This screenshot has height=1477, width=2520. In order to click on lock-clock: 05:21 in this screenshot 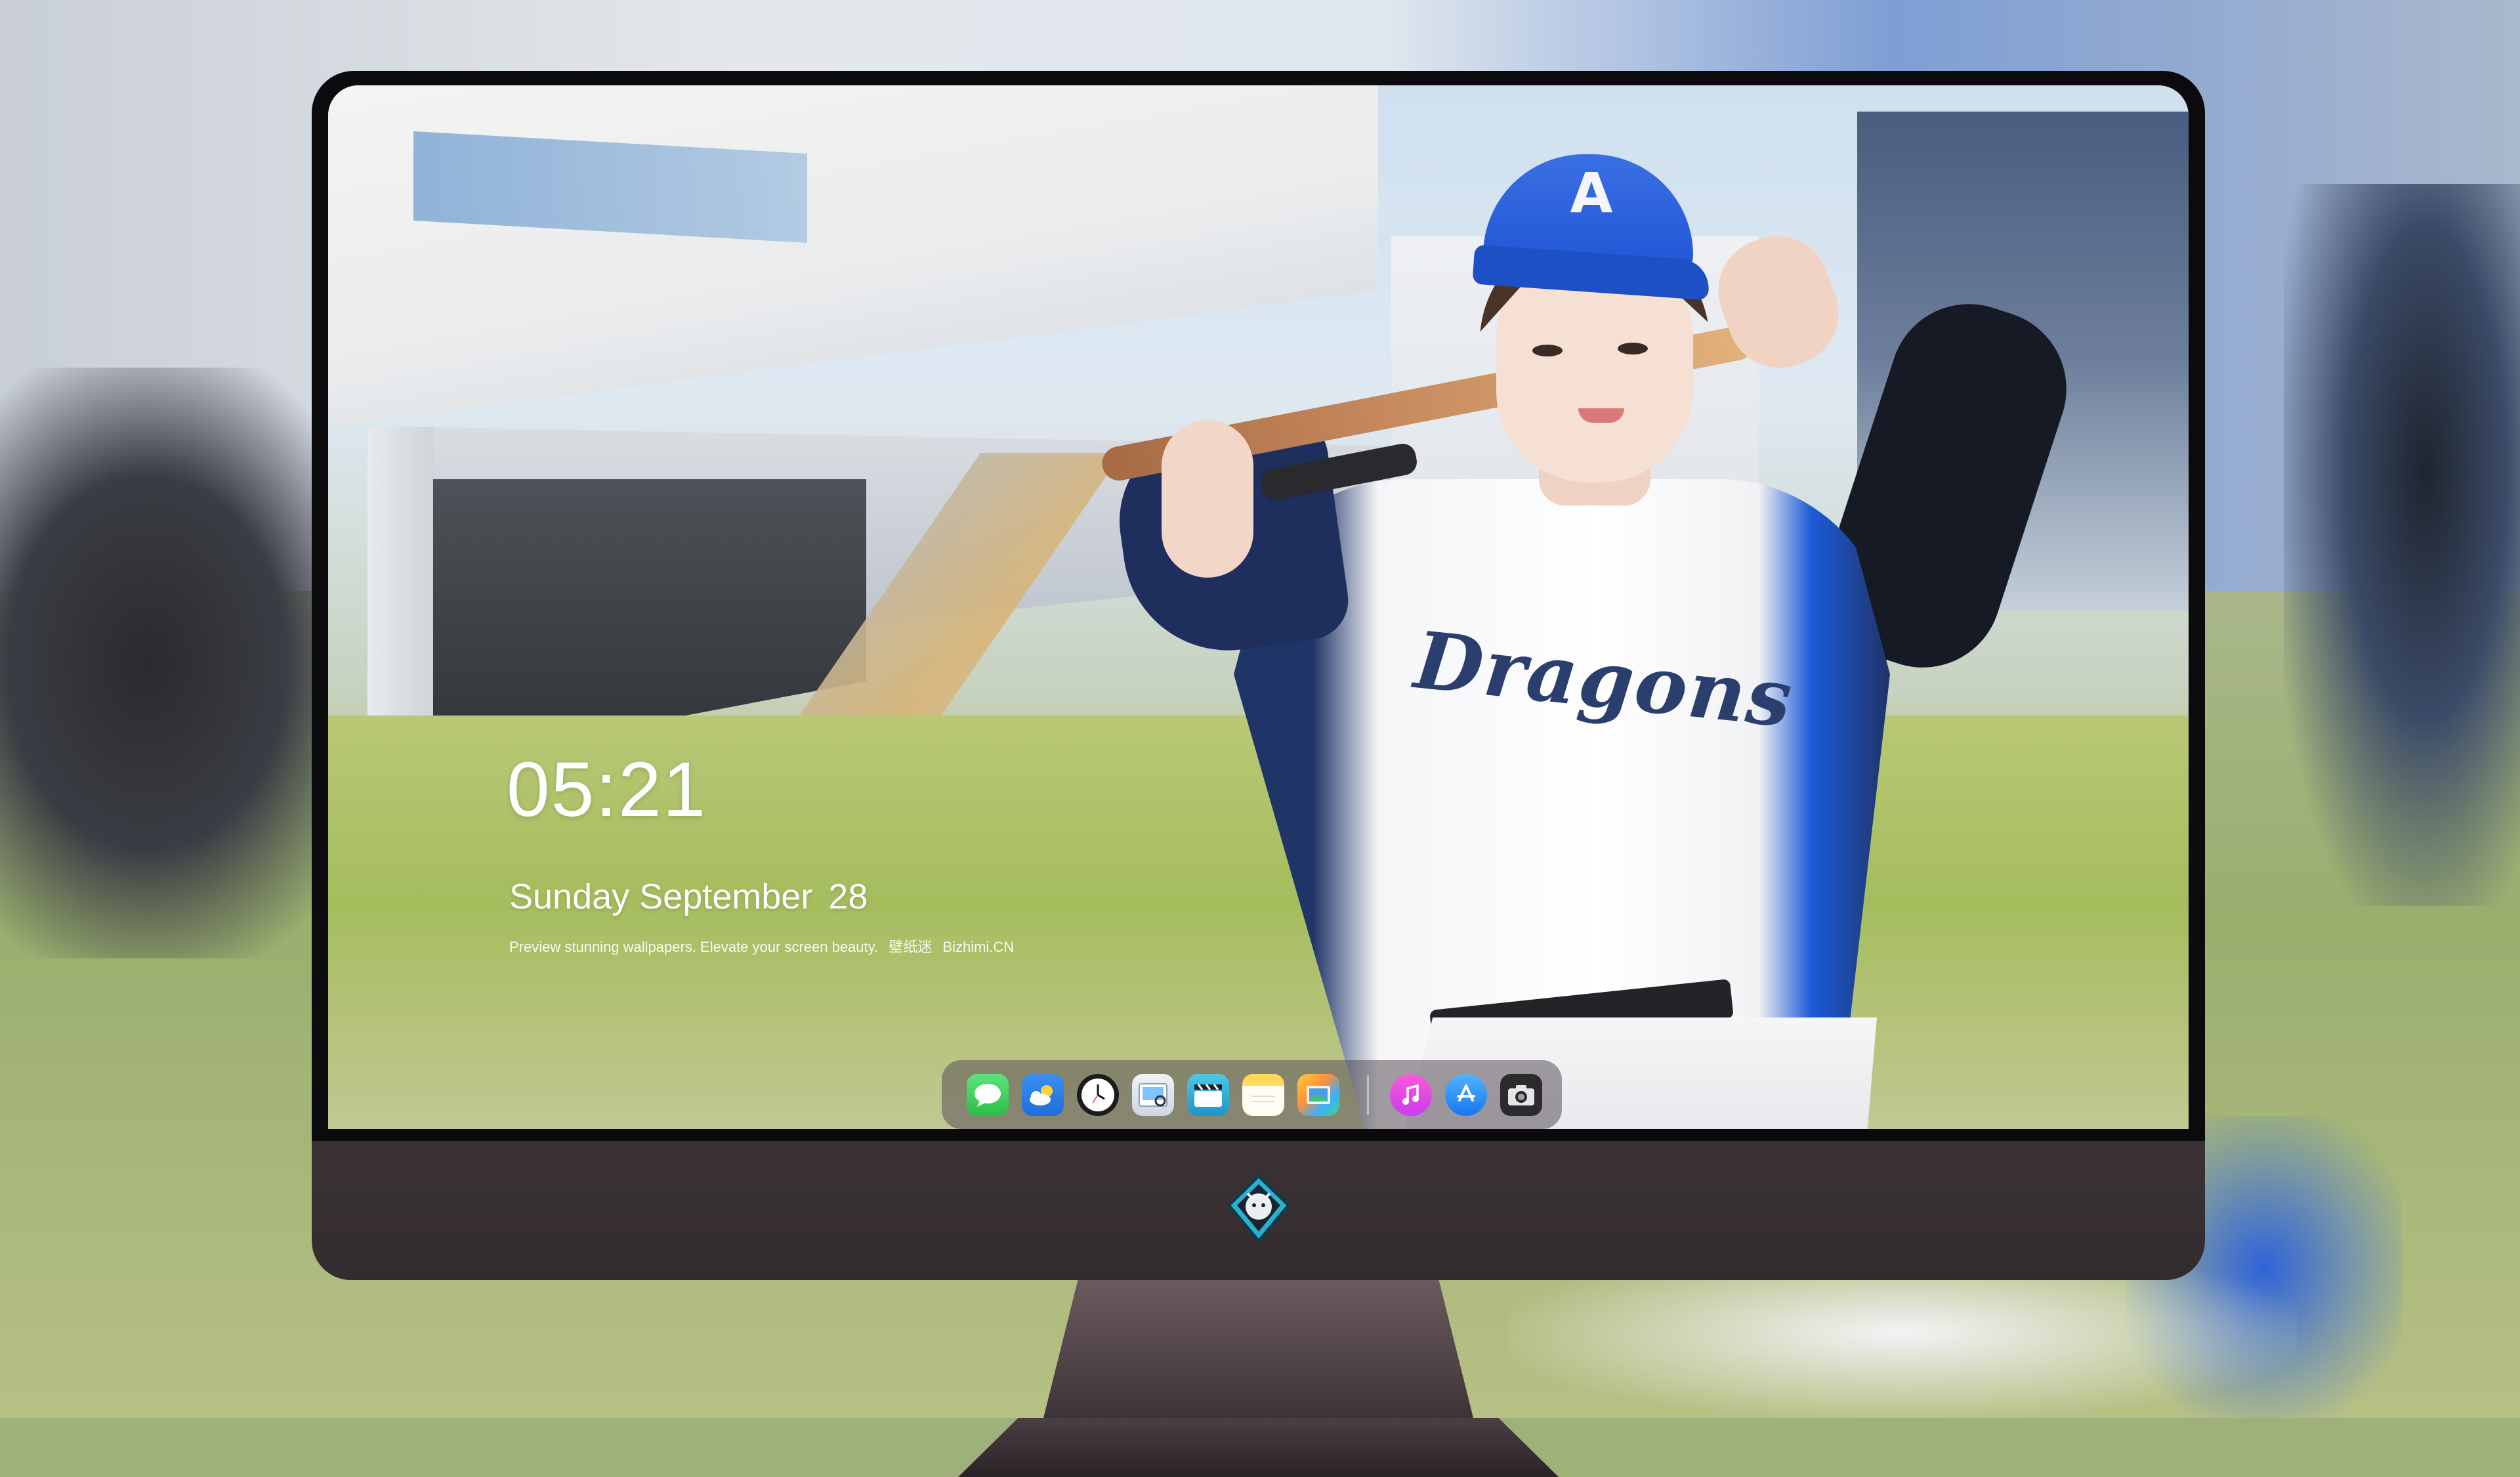, I will do `click(607, 789)`.